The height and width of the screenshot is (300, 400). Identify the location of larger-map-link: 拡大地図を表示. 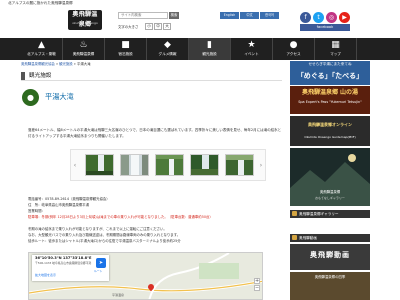
(45, 275).